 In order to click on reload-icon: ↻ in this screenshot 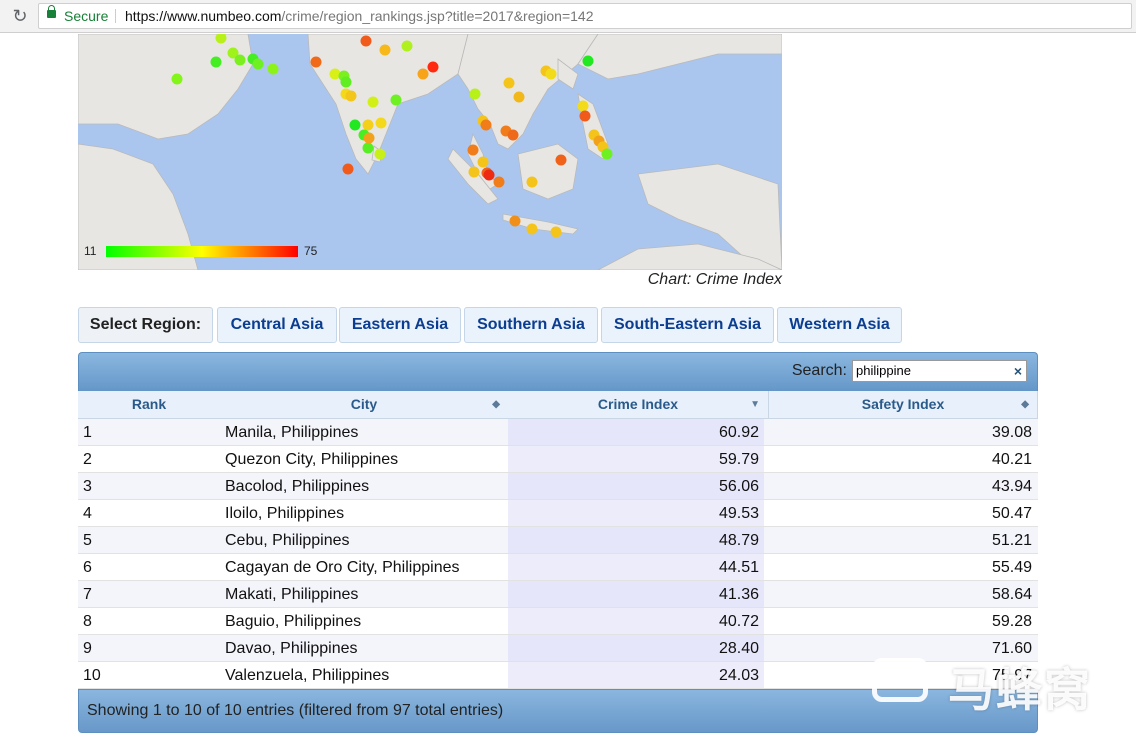, I will do `click(20, 16)`.